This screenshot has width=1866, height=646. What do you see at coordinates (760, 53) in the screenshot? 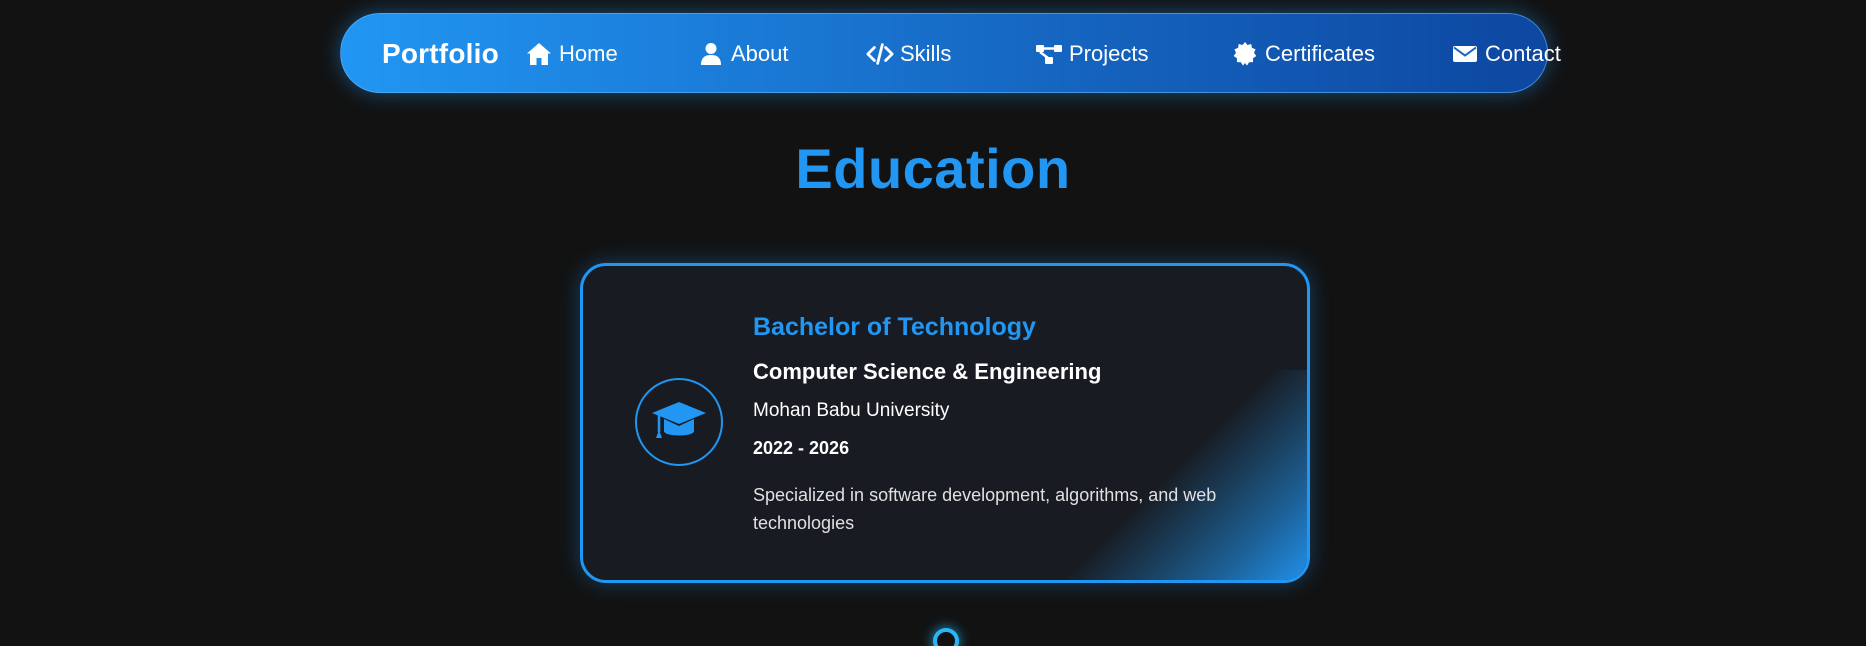
I see `nav-item-label: About` at bounding box center [760, 53].